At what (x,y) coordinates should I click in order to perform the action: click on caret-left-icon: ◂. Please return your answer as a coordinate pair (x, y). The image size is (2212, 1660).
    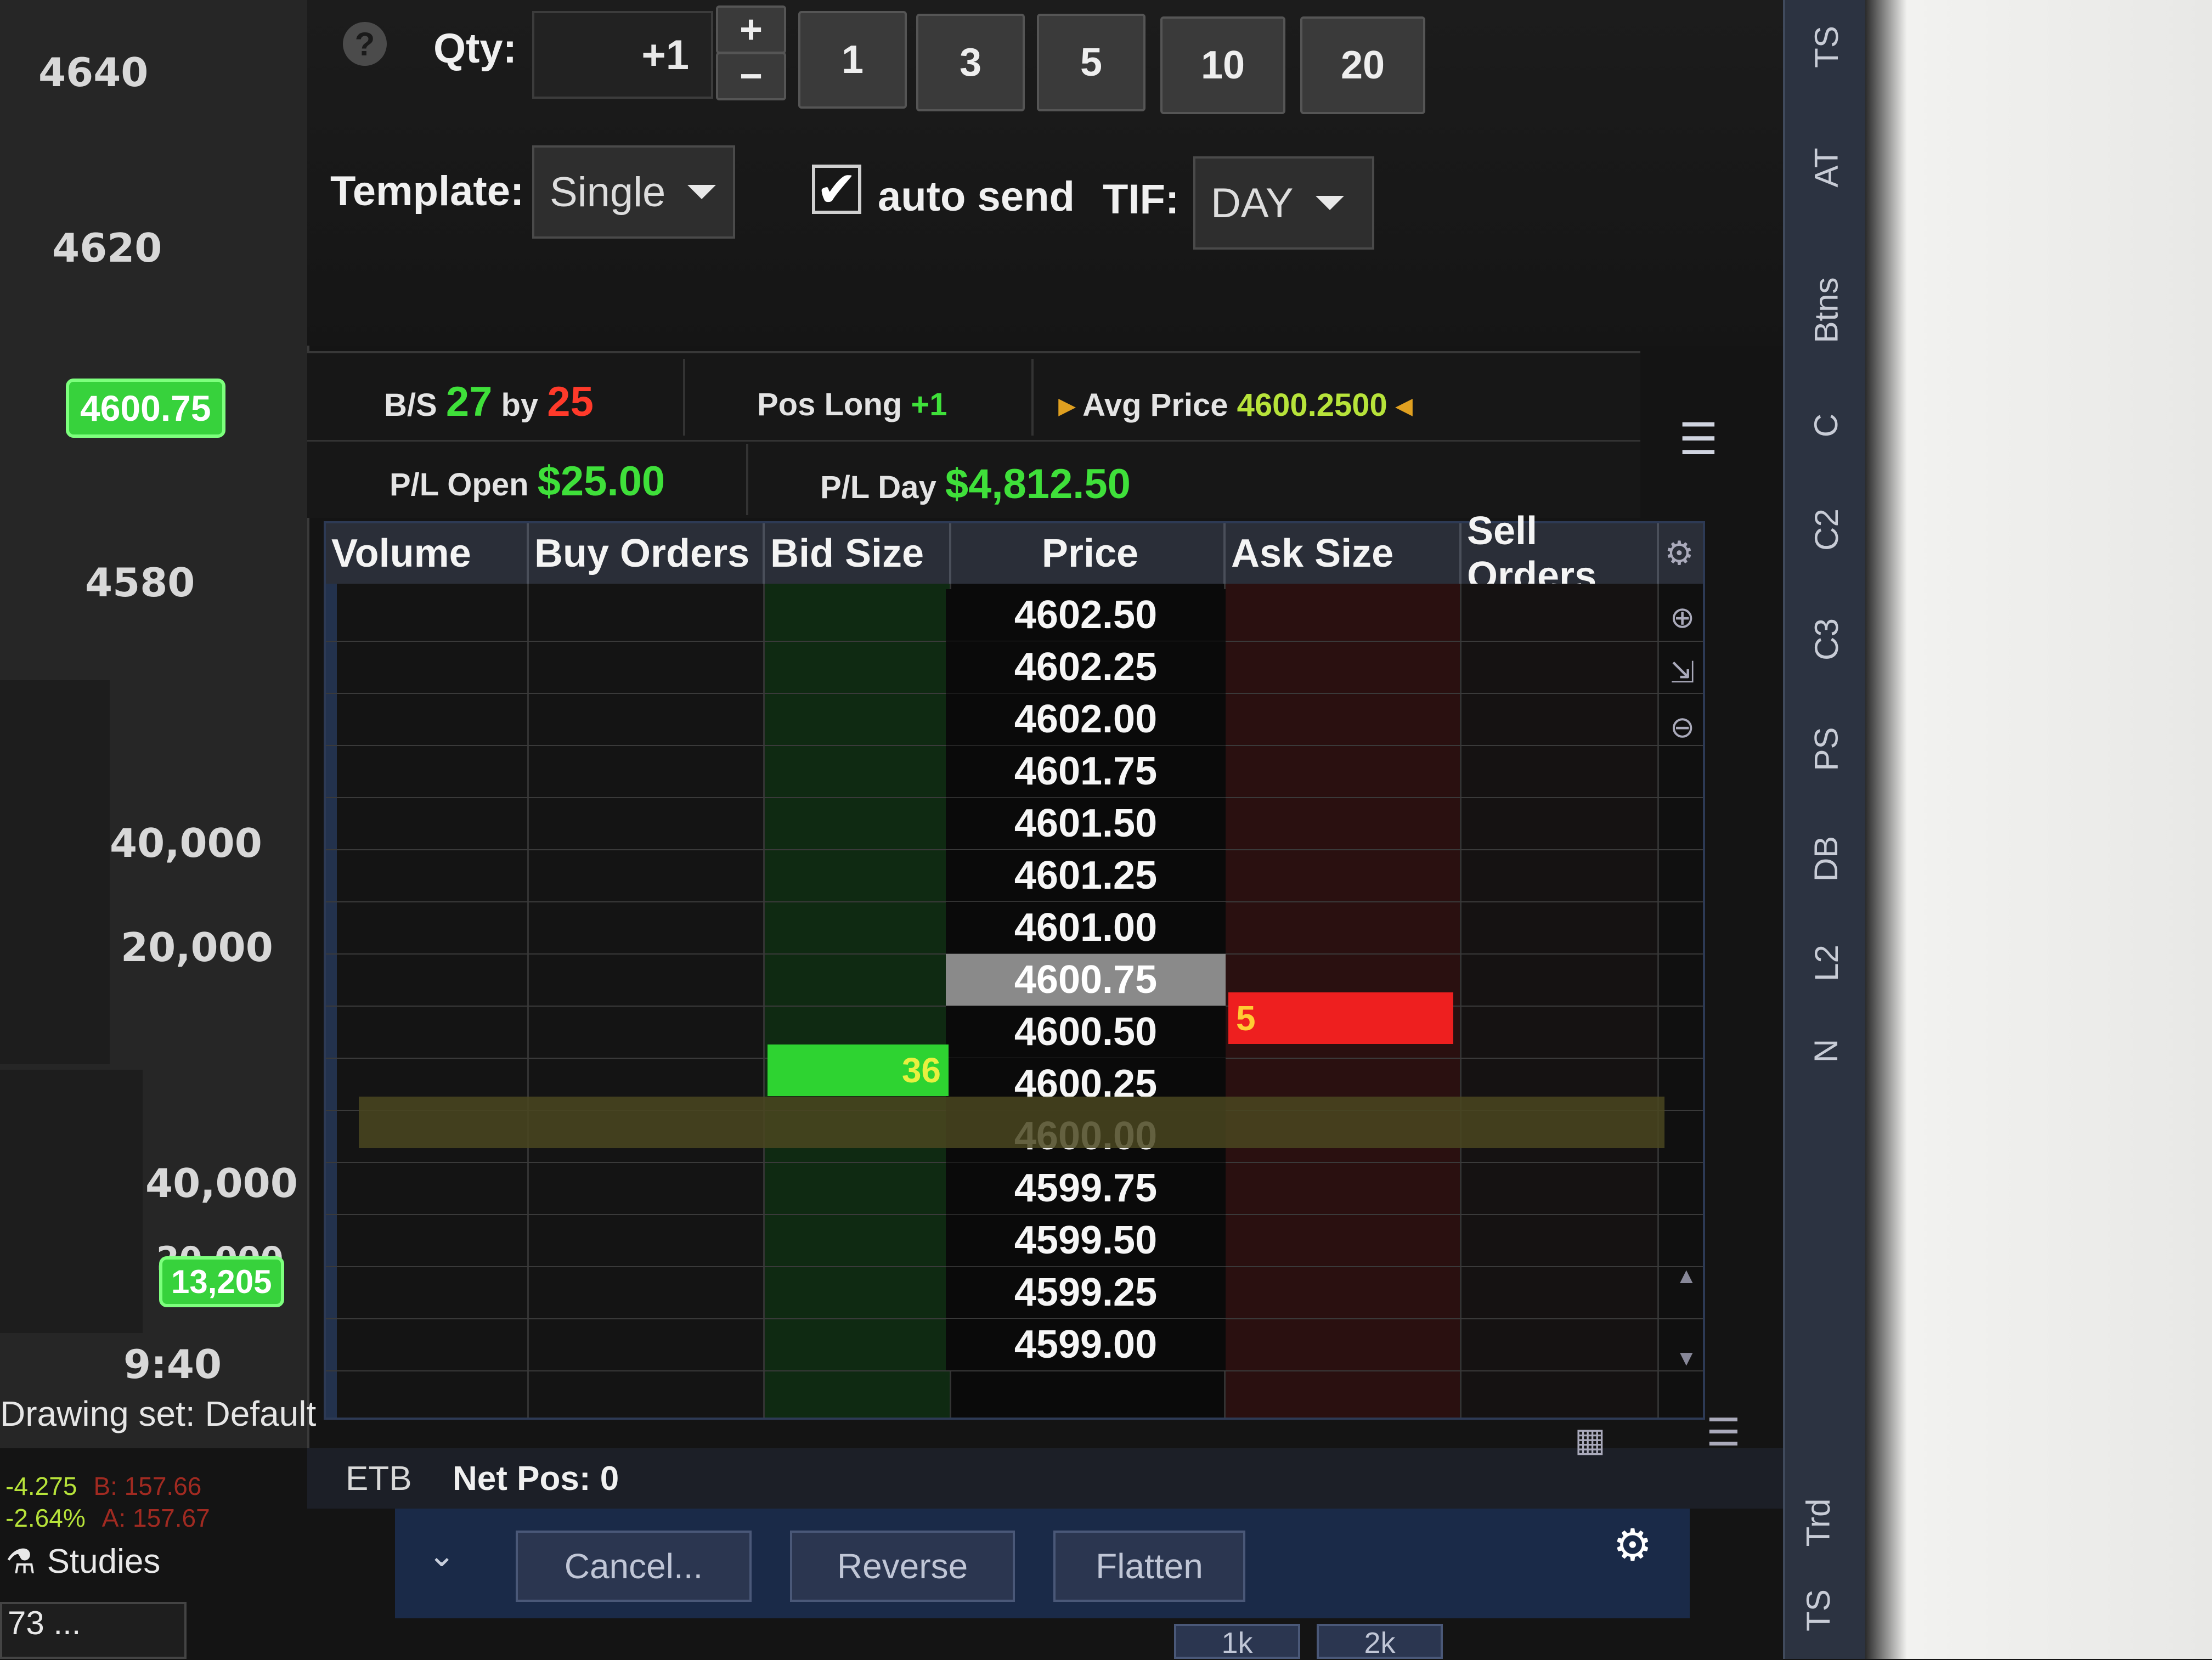
    Looking at the image, I should click on (1404, 405).